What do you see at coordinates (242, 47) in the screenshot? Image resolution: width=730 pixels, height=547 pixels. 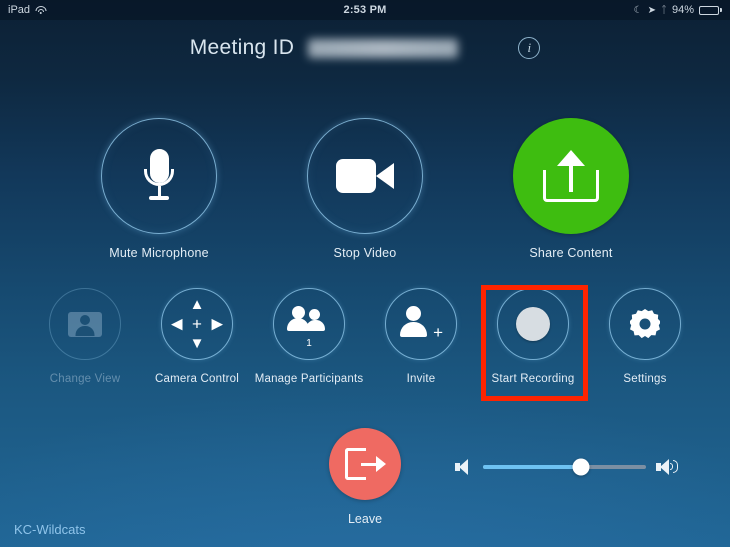 I see `meeting-id-label: Meeting ID` at bounding box center [242, 47].